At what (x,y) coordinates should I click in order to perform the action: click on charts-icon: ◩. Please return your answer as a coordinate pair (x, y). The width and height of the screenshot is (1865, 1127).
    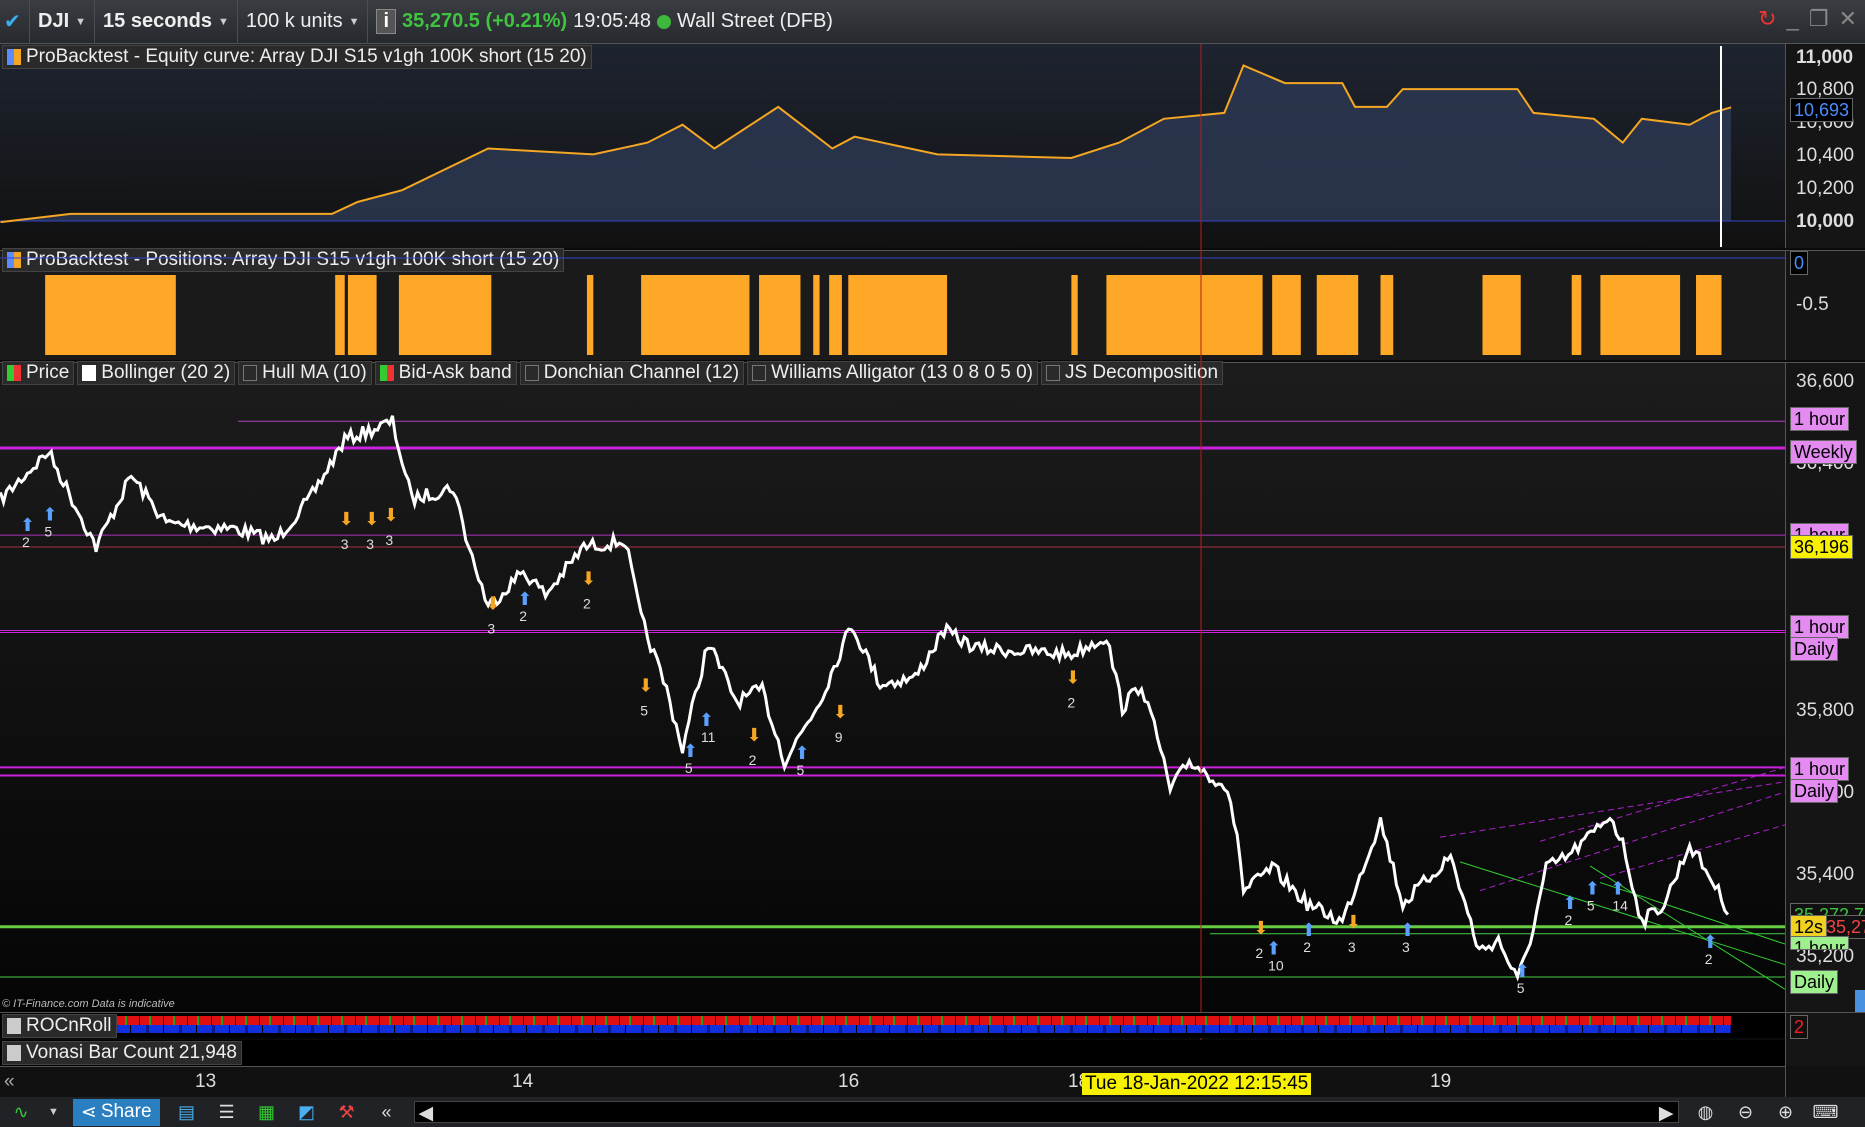
    Looking at the image, I should click on (307, 1112).